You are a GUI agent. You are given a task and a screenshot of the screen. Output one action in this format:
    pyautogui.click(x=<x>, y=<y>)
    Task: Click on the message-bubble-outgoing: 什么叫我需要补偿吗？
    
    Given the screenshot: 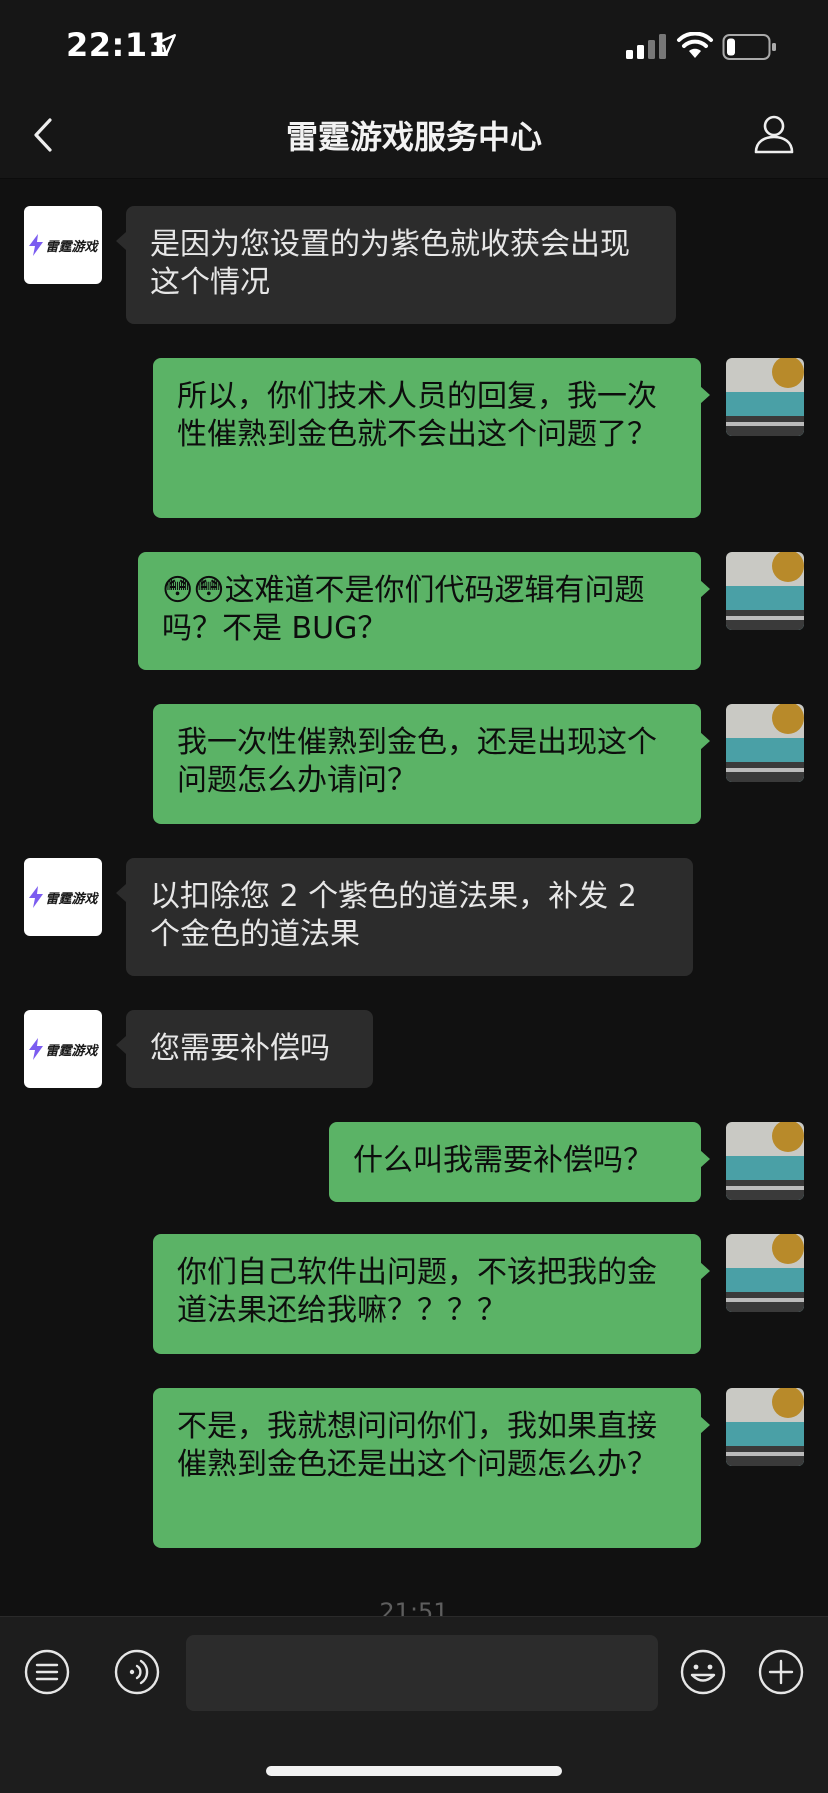 What is the action you would take?
    pyautogui.click(x=515, y=1162)
    